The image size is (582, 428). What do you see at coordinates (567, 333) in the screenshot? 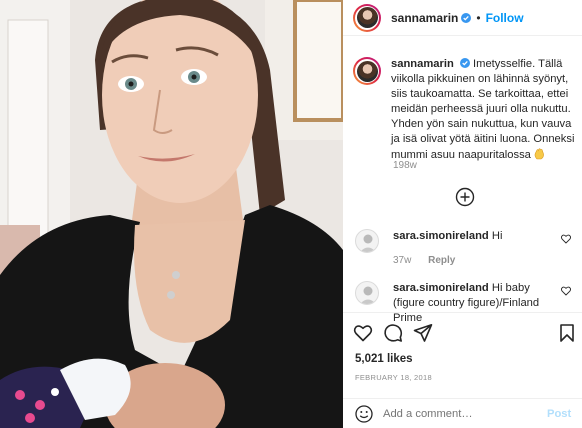
I see `save-bookmark-icon` at bounding box center [567, 333].